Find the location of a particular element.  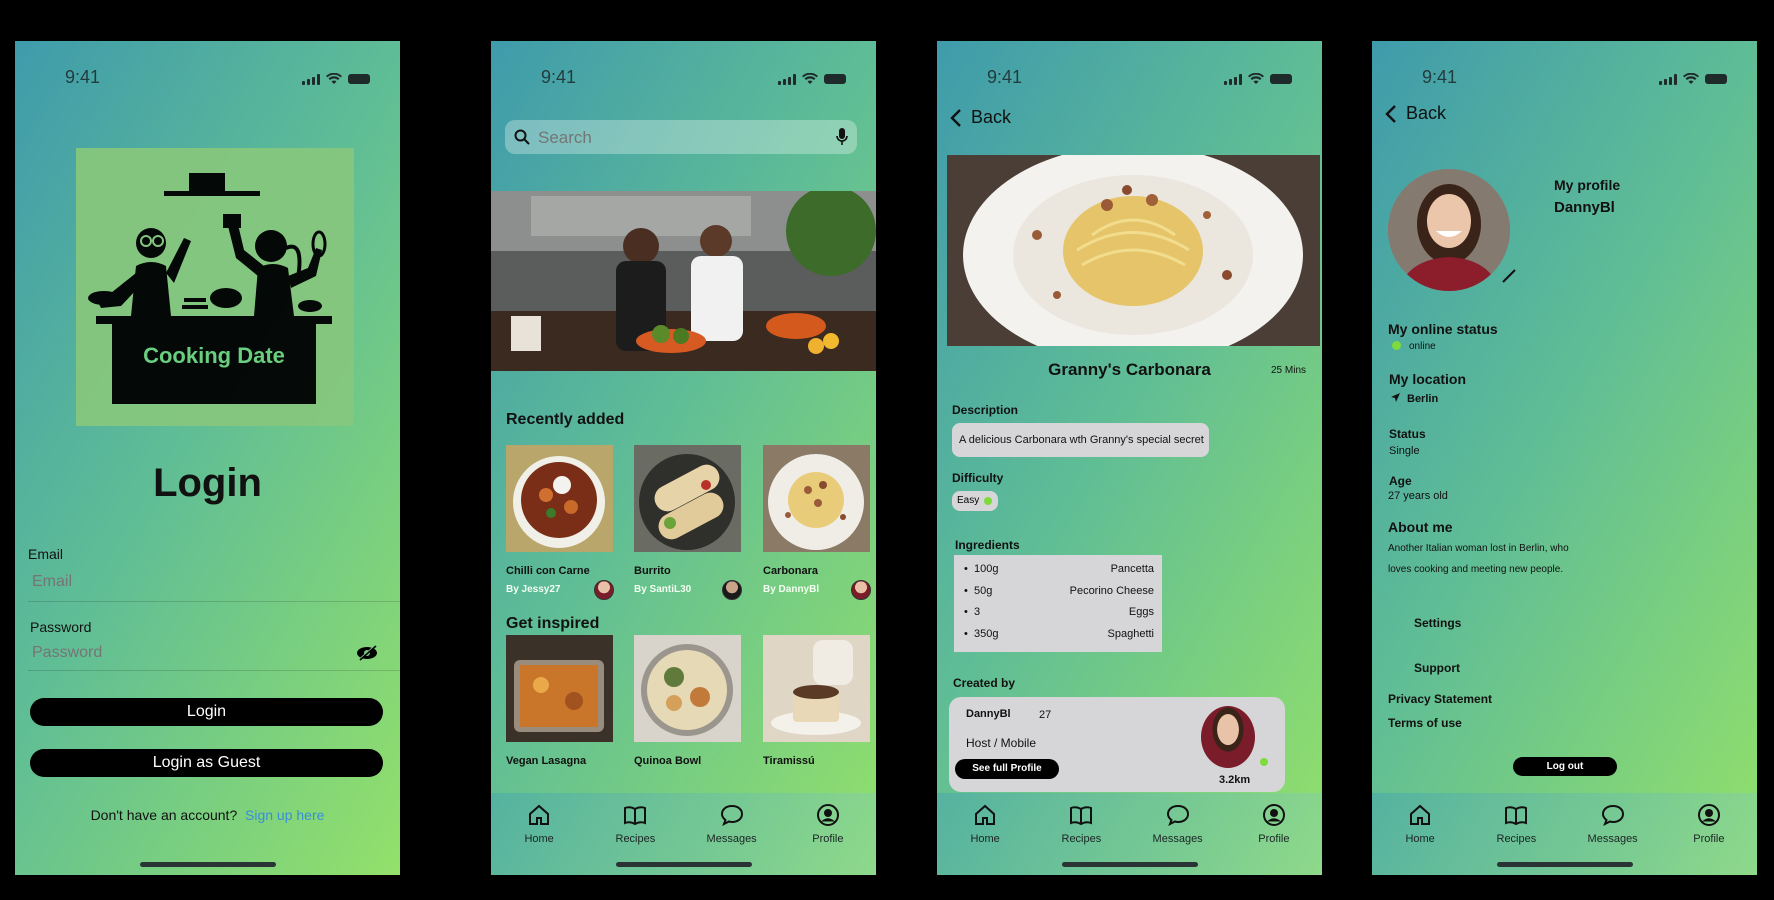

recipe-name: Tiramissú is located at coordinates (789, 761).